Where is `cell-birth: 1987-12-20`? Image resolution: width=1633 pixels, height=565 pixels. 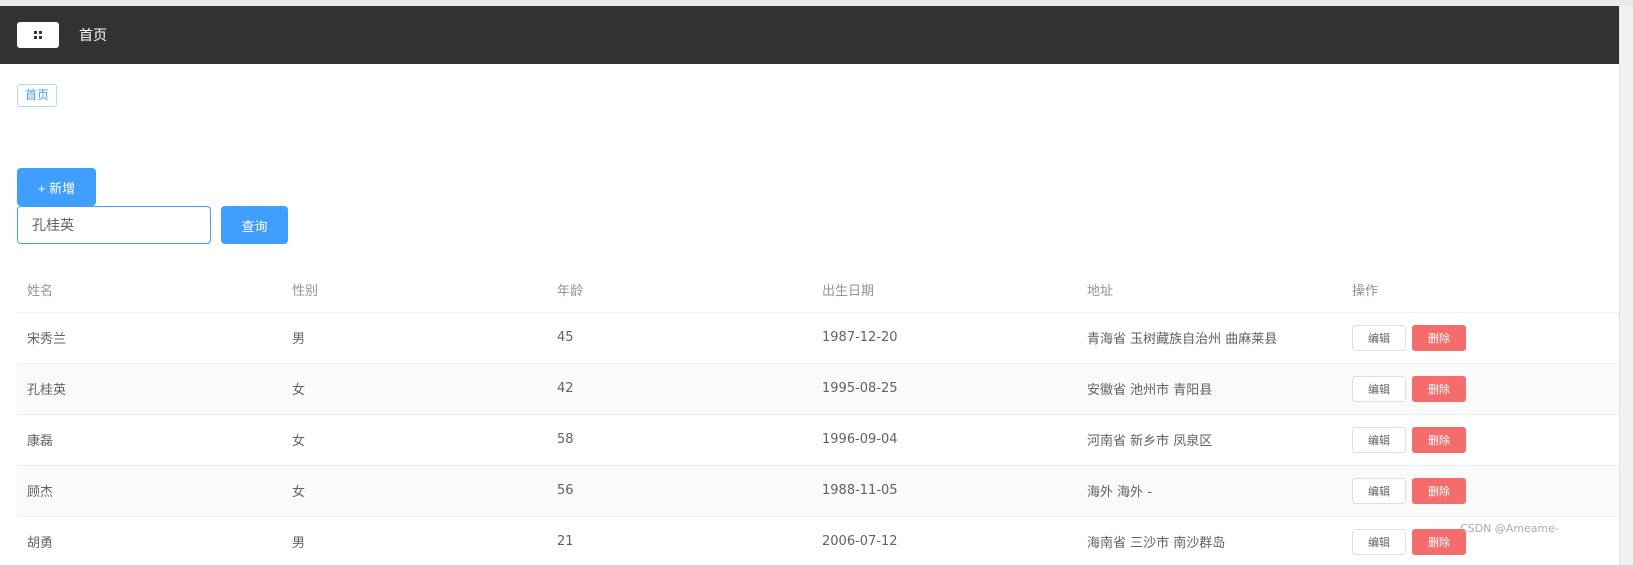
cell-birth: 1987-12-20 is located at coordinates (944, 338).